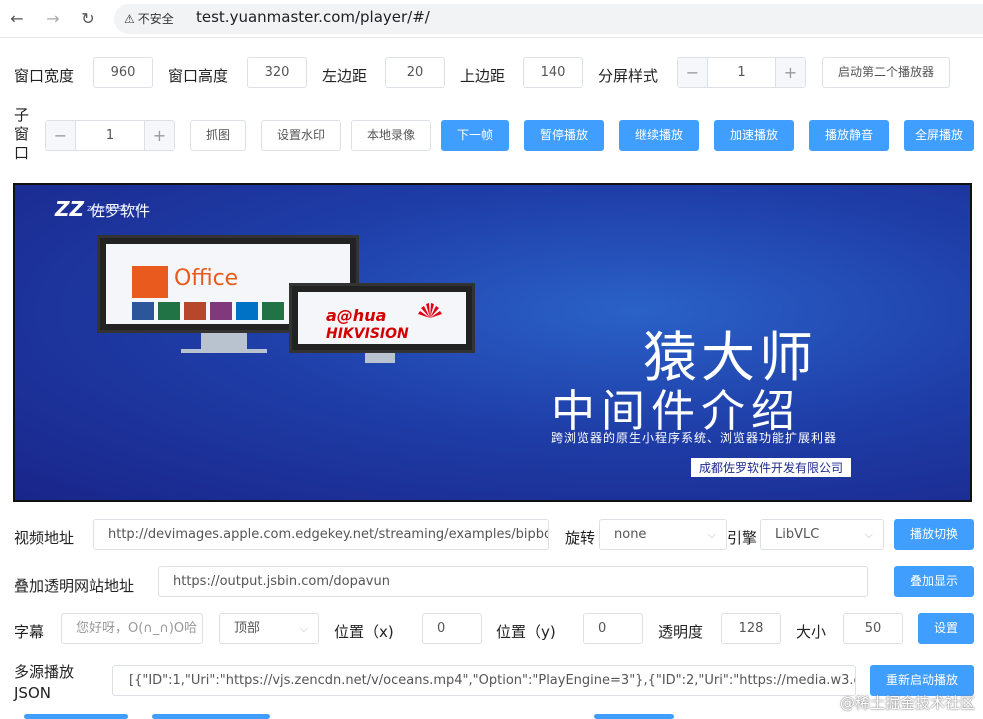 This screenshot has height=719, width=983. Describe the element at coordinates (797, 534) in the screenshot. I see `engine-value: LibVLC` at that location.